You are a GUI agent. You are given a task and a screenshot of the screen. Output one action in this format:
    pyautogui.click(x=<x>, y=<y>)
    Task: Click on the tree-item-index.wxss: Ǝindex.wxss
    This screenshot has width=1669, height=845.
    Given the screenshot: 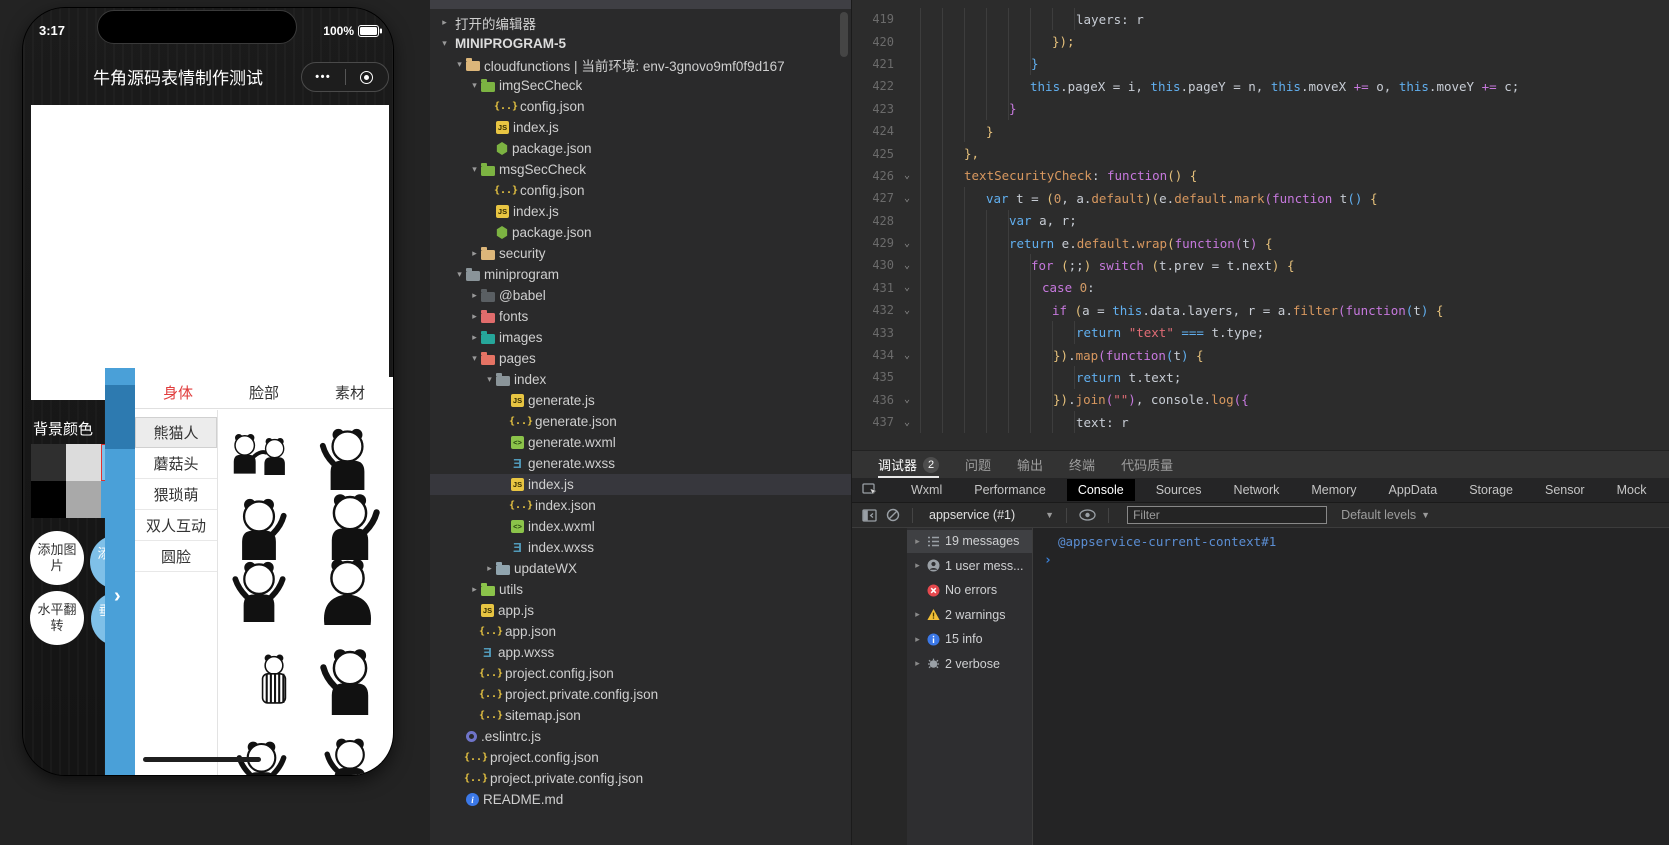 What is the action you would take?
    pyautogui.click(x=640, y=547)
    